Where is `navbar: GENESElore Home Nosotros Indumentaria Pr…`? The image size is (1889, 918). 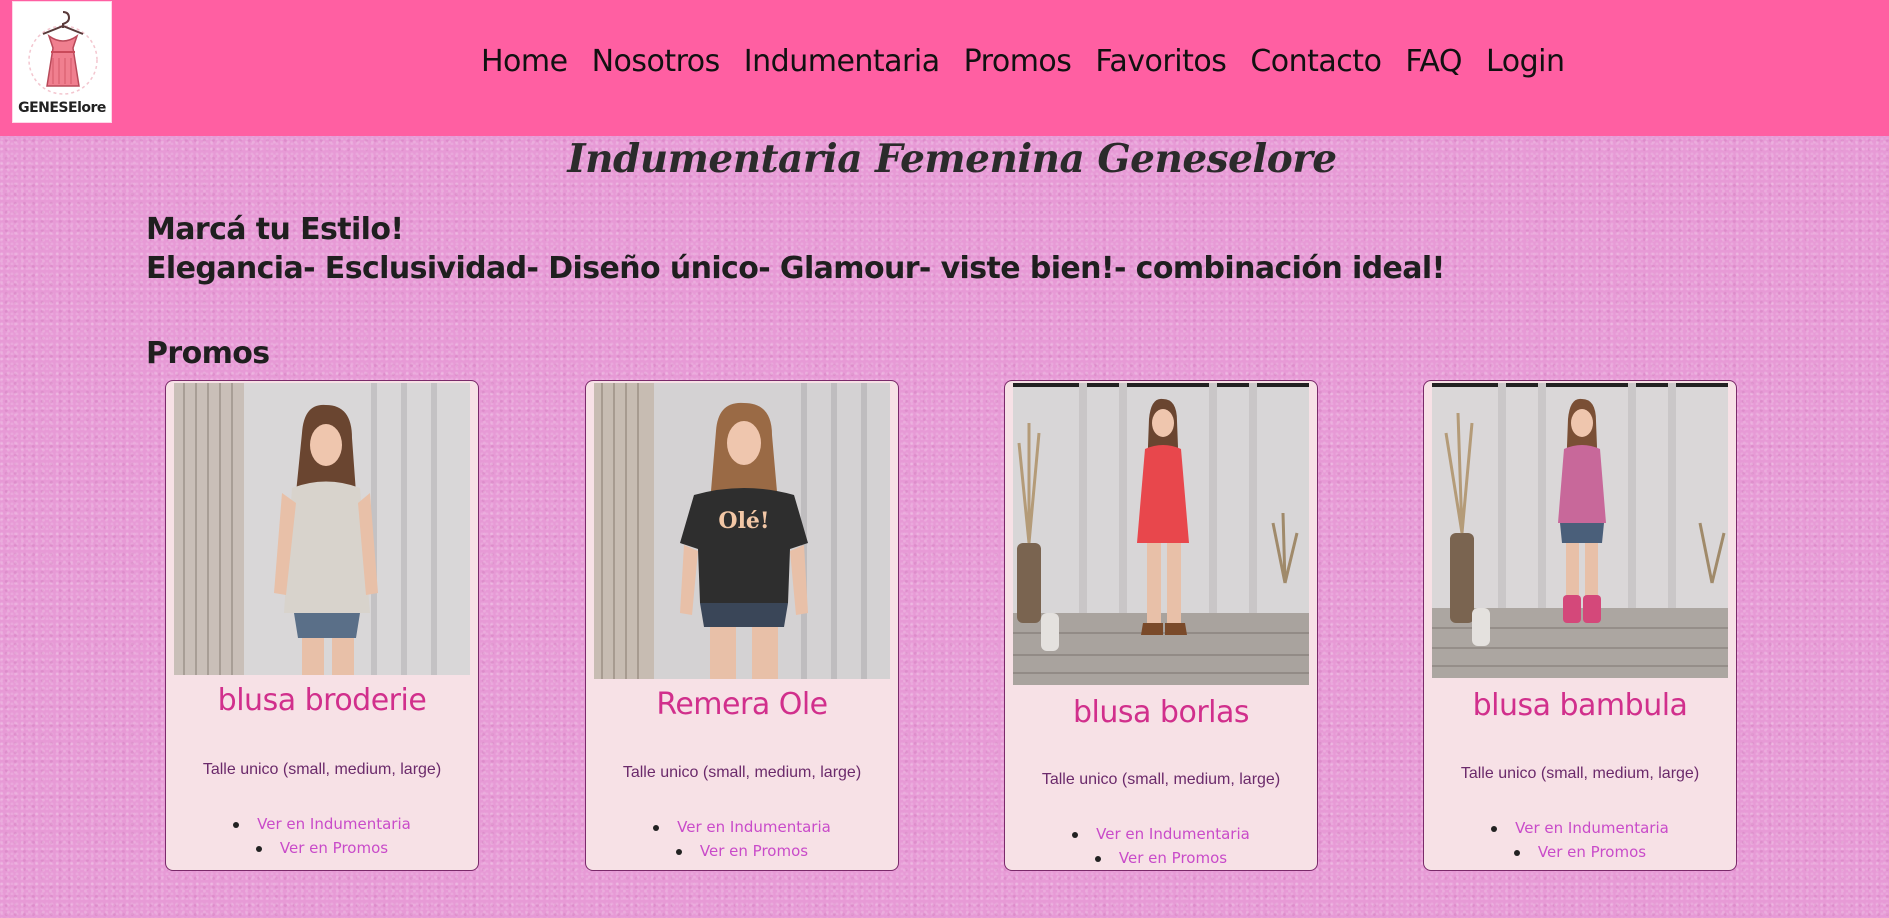 navbar: GENESElore Home Nosotros Indumentaria Pr… is located at coordinates (944, 68).